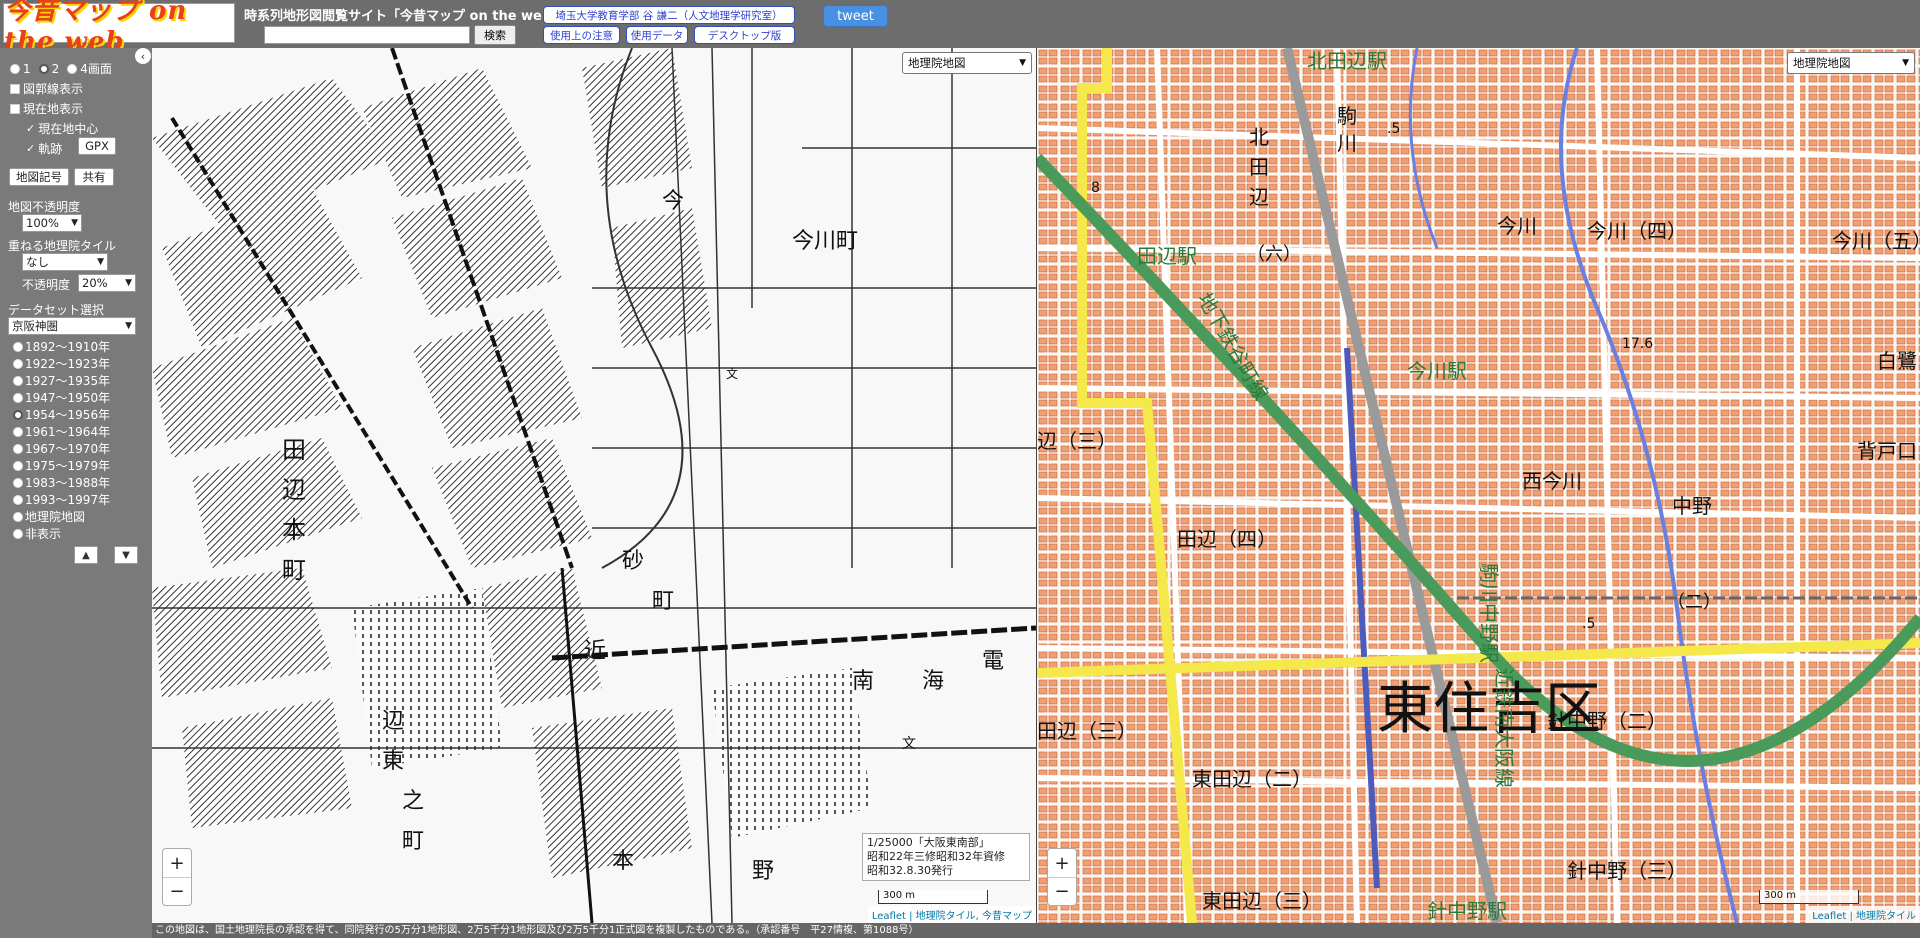  Describe the element at coordinates (72, 326) in the screenshot. I see `dataset-select: 京阪神圏 ▼` at that location.